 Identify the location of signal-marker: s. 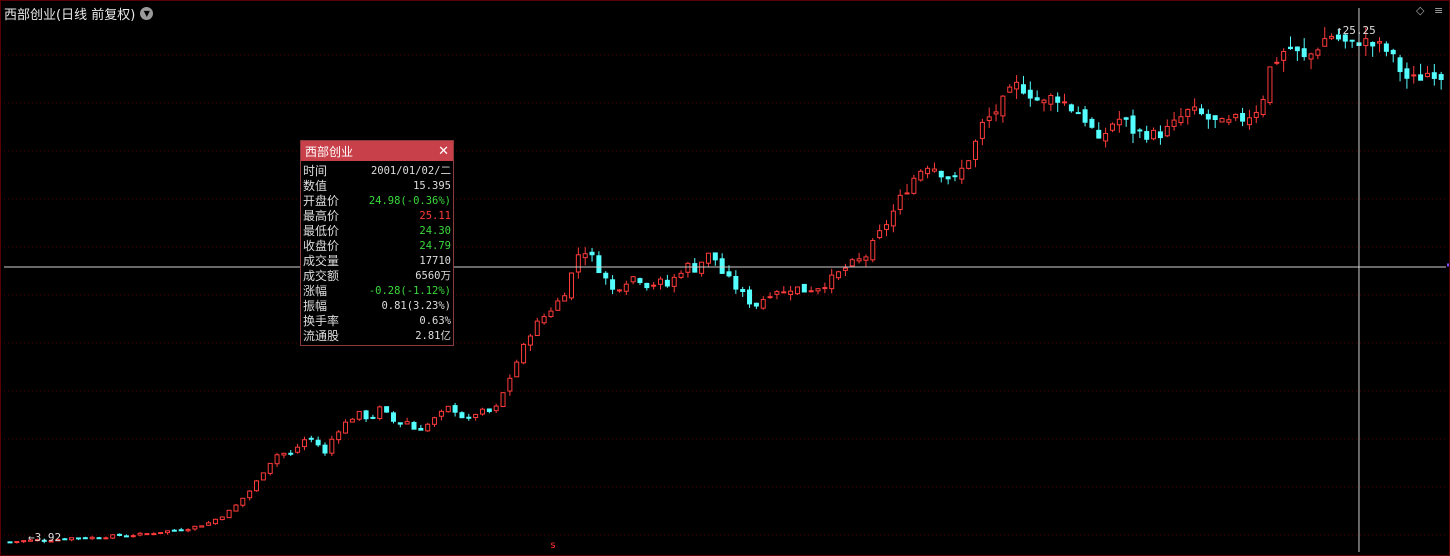
(553, 545).